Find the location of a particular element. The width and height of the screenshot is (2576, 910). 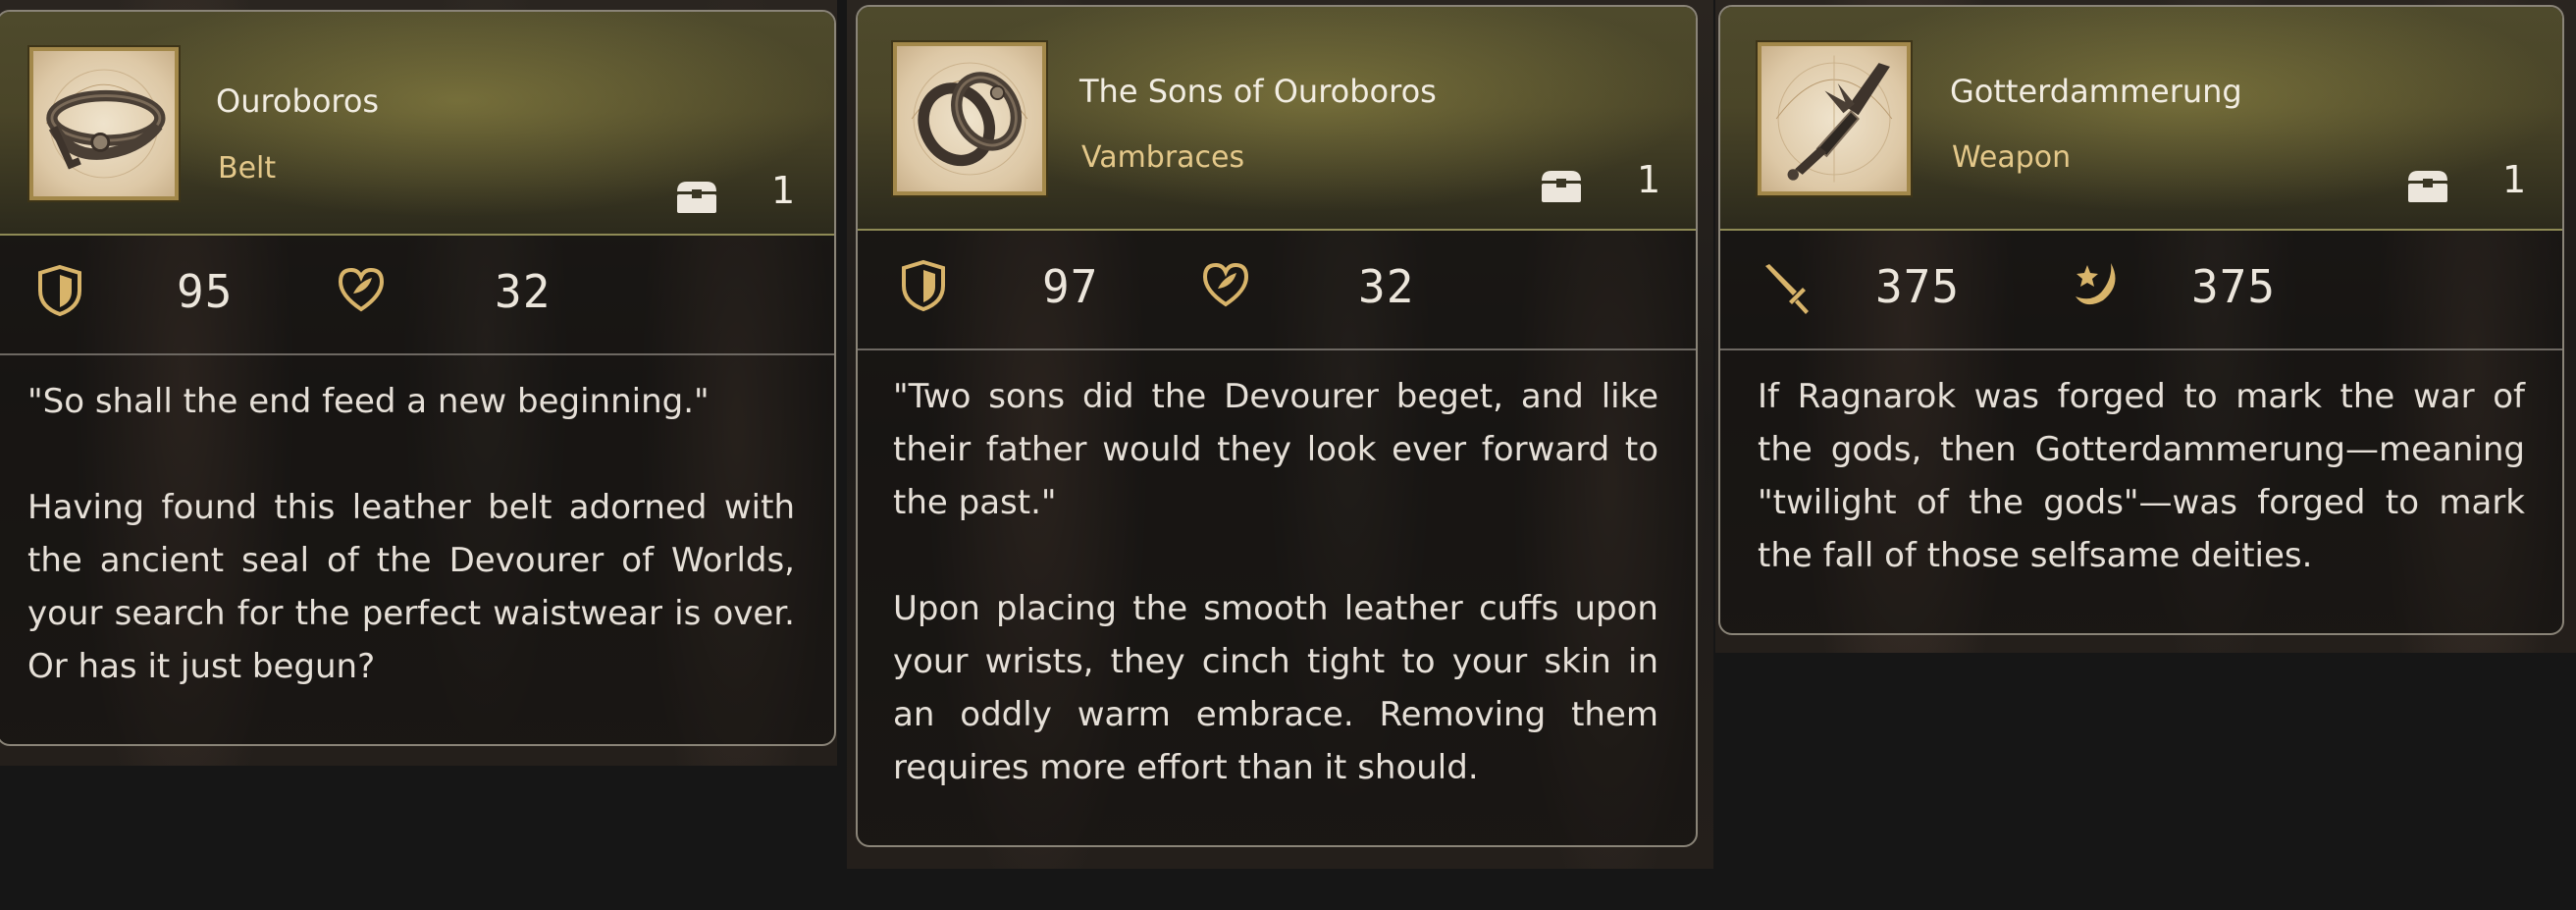

attack-value: 375 is located at coordinates (1918, 286).